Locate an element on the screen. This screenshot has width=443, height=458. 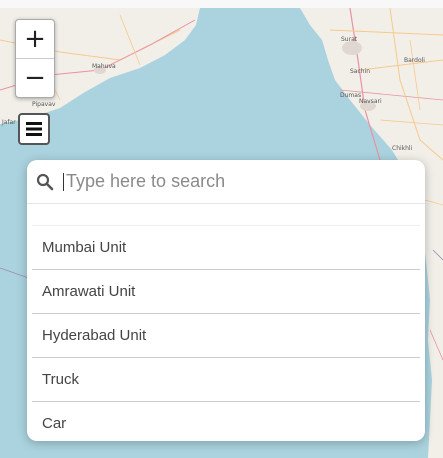
zoom-control: + − is located at coordinates (35, 58).